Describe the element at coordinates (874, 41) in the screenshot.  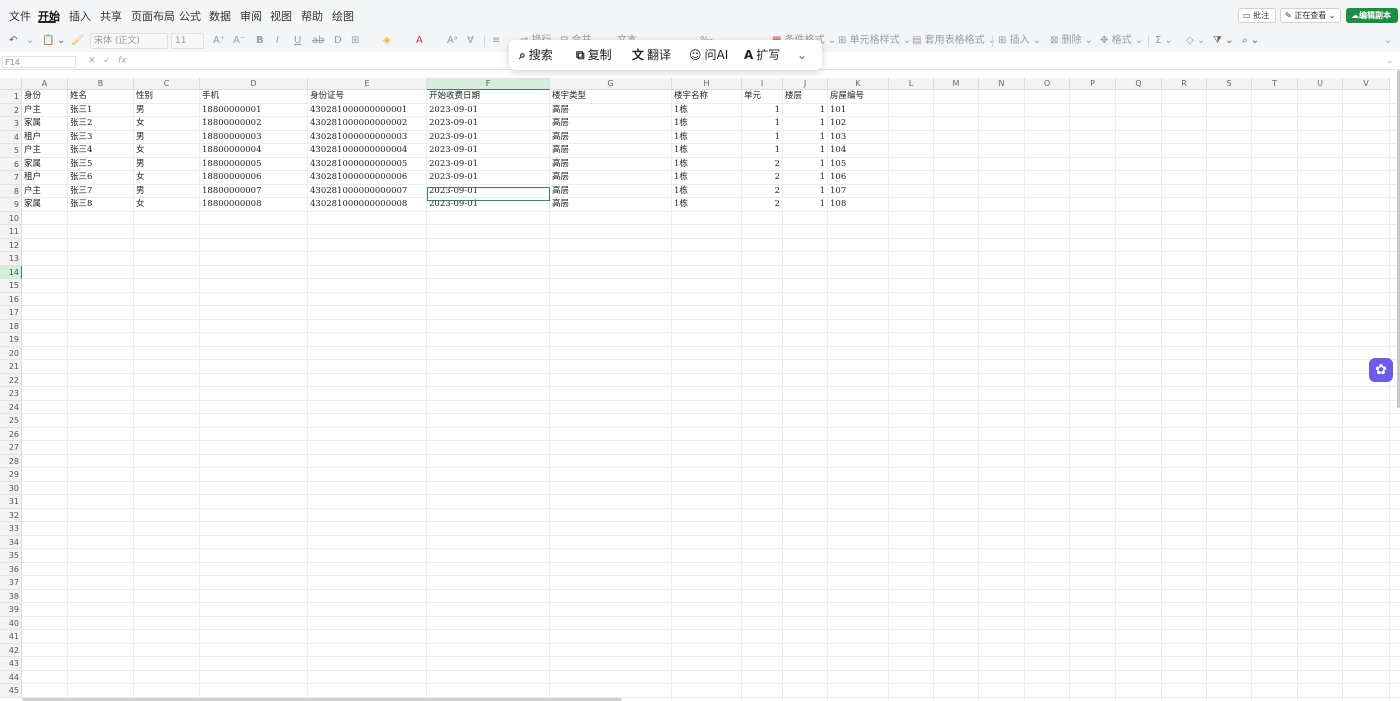
I see `cell-style-button: ⊞ 单元格样式 ⌄` at that location.